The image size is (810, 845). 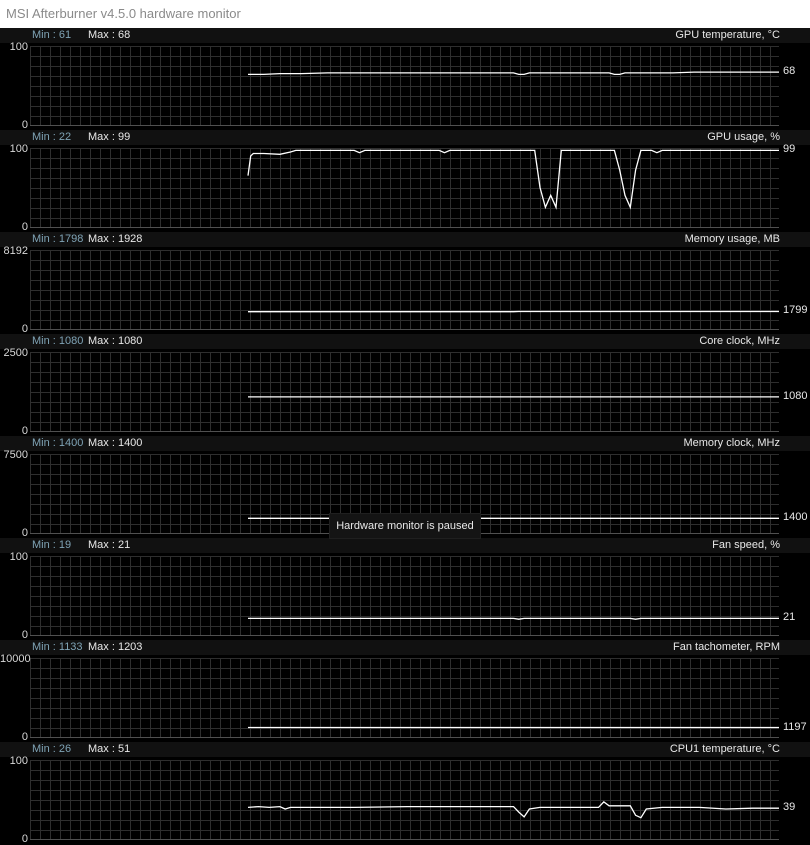 I want to click on graph-max-label: Max : 1928, so click(x=115, y=239).